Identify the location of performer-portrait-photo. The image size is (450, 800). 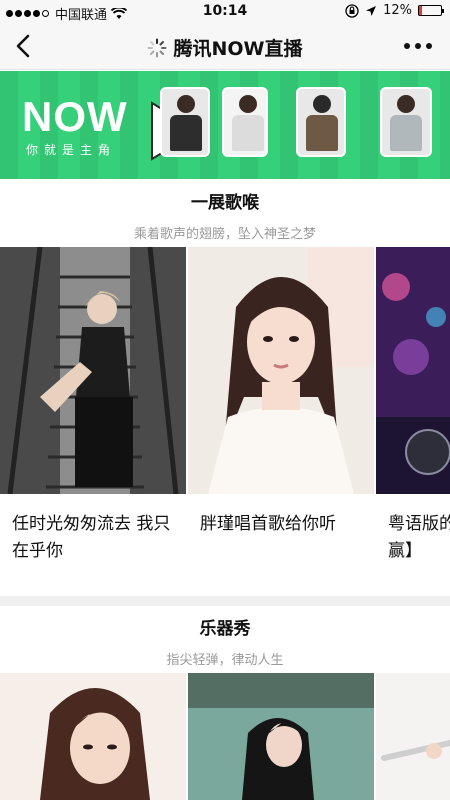
(93, 736).